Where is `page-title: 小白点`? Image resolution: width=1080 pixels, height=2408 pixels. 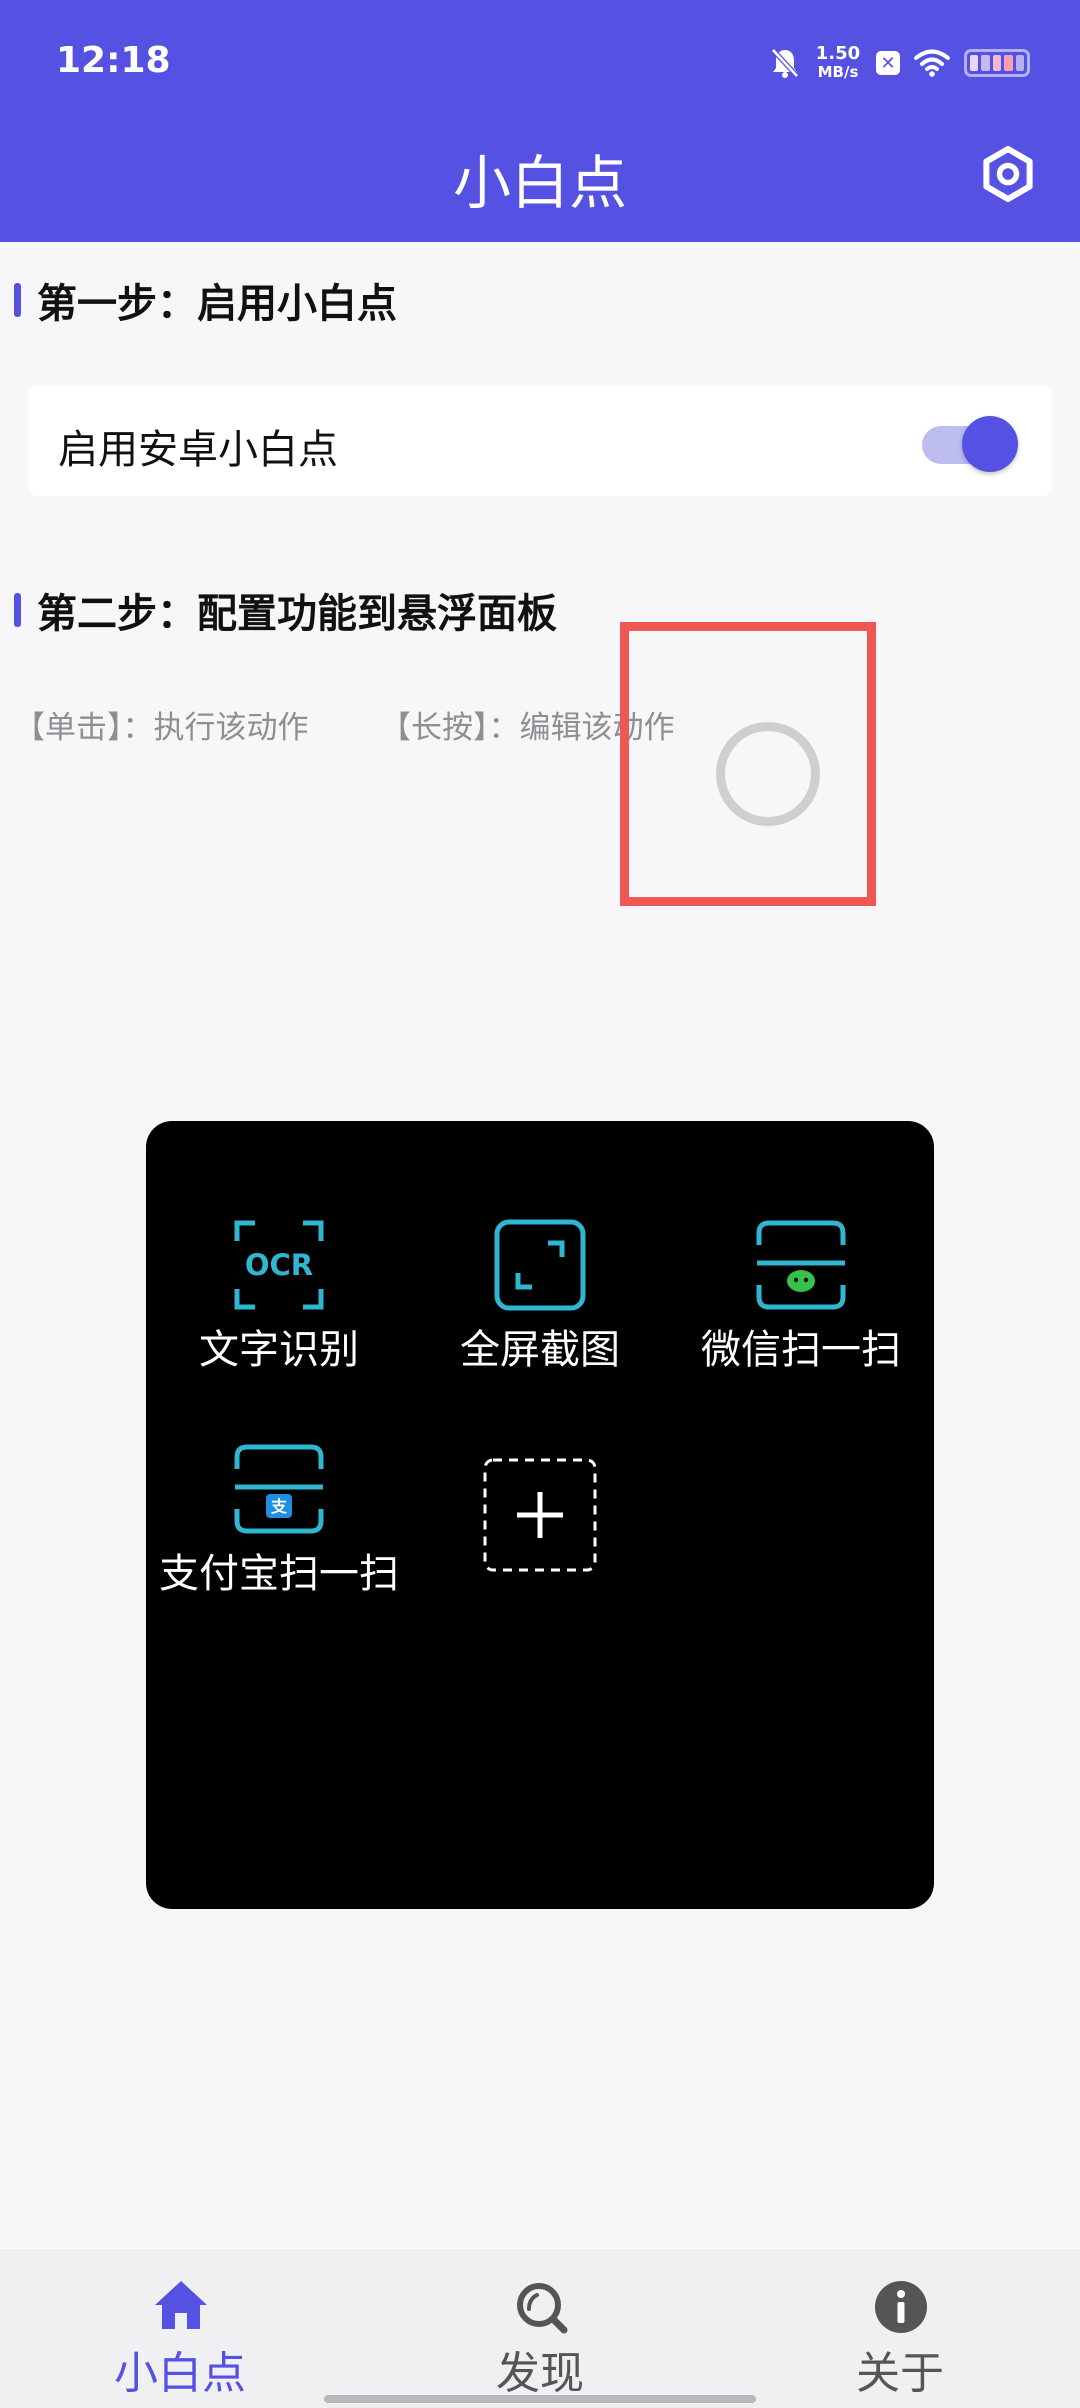 page-title: 小白点 is located at coordinates (539, 183).